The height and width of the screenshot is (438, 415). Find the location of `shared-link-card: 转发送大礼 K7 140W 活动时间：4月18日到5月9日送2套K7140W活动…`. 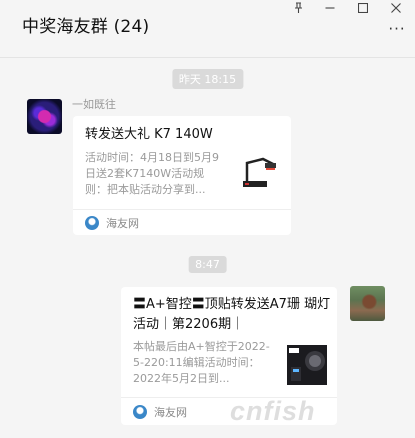

shared-link-card: 转发送大礼 K7 140W 活动时间：4月18日到5月9日送2套K7140W活动… is located at coordinates (182, 175).